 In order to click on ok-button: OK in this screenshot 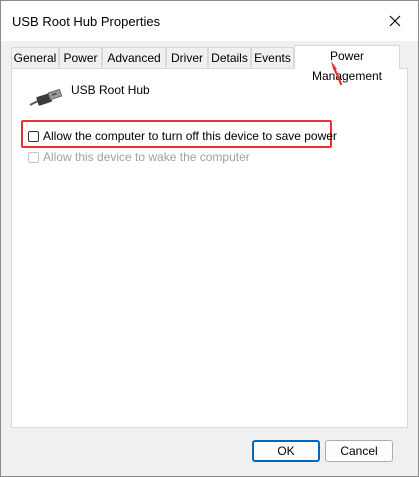, I will do `click(286, 451)`.